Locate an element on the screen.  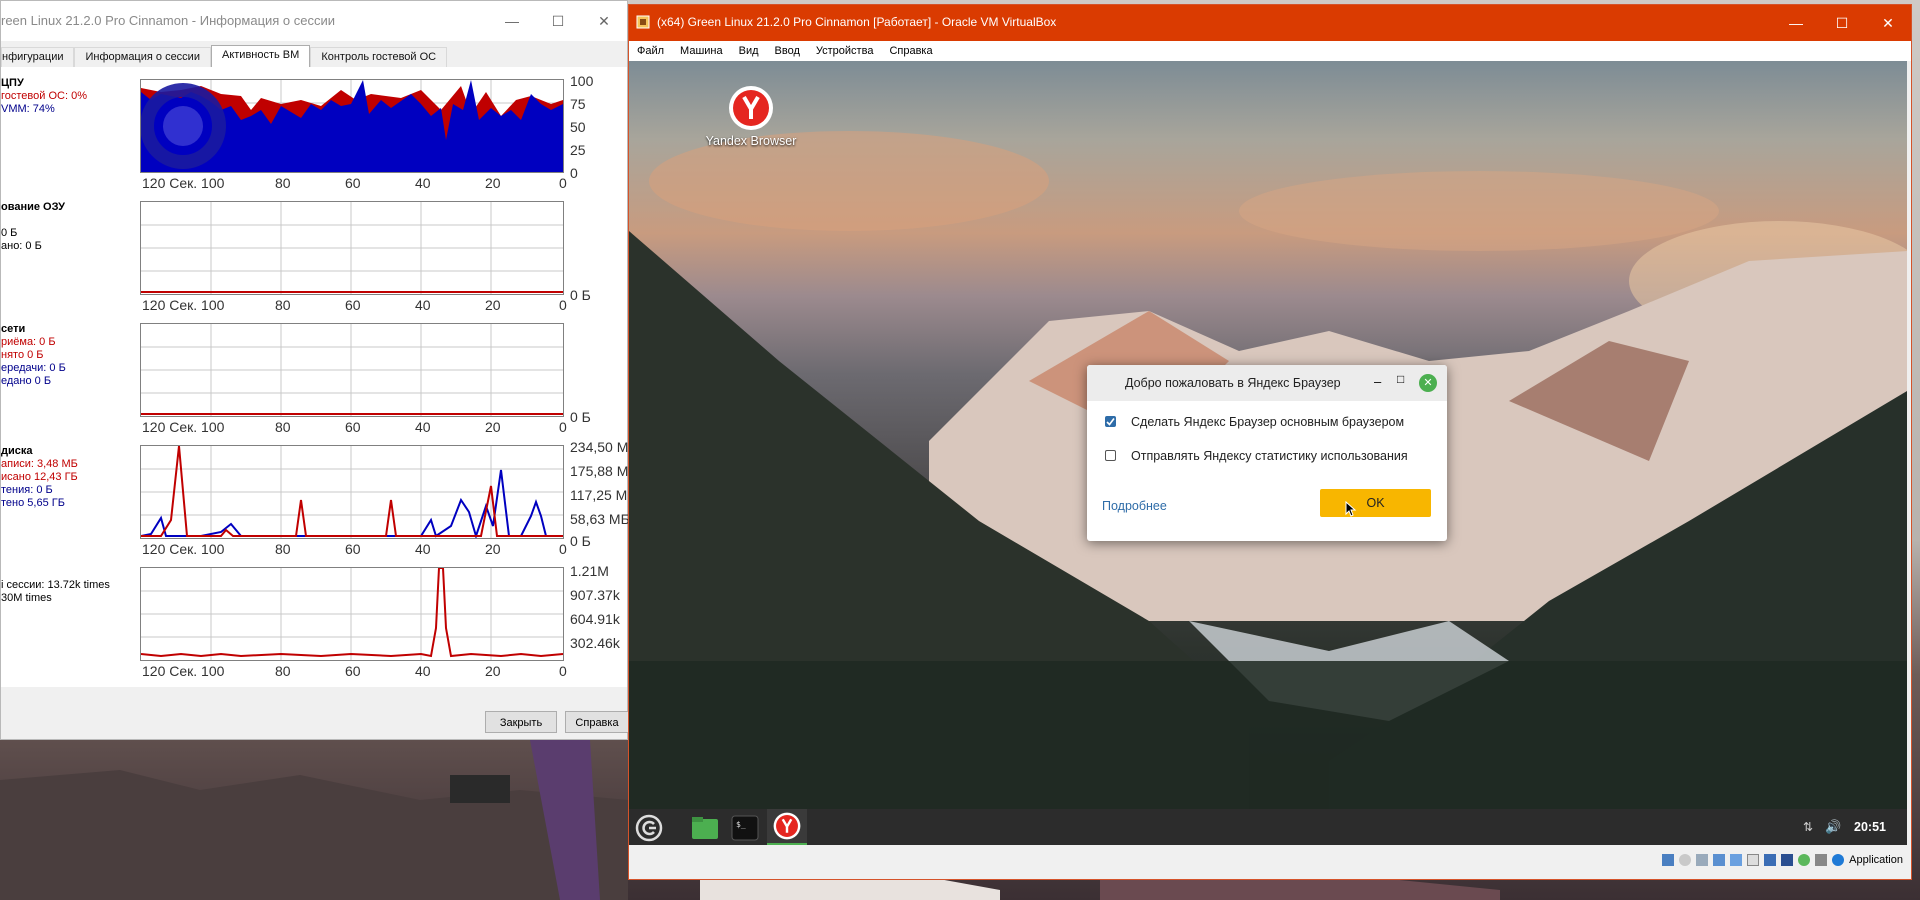
exits-x-axis: 120 Сек. 100 80 60 40 20 0 is located at coordinates (354, 672).